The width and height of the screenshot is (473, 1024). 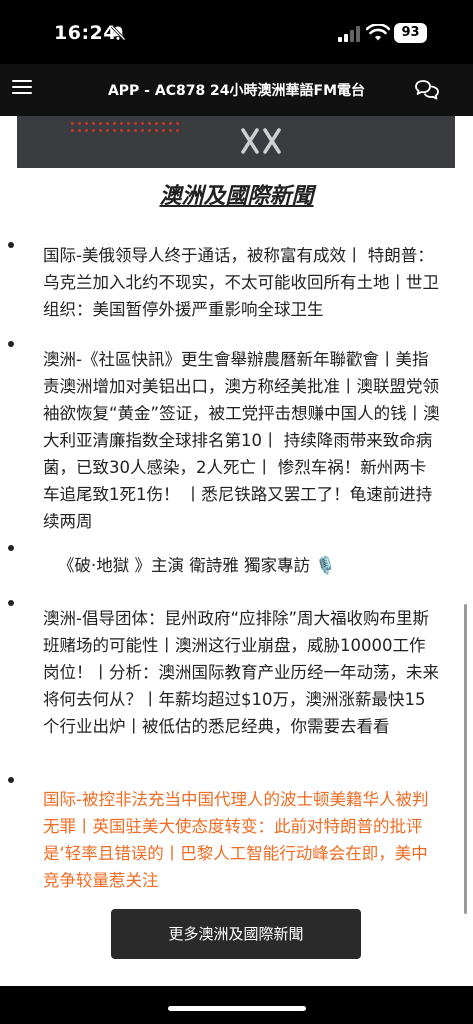 I want to click on status-bar: 16:24 93, so click(x=236, y=32).